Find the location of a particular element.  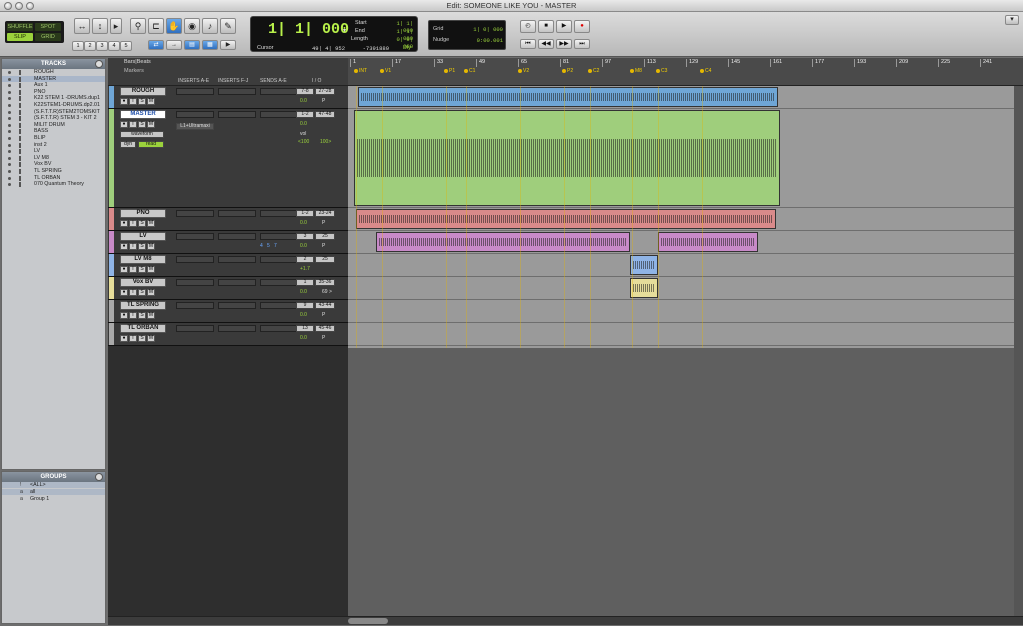

track-name: TL ORBAN is located at coordinates (143, 328).